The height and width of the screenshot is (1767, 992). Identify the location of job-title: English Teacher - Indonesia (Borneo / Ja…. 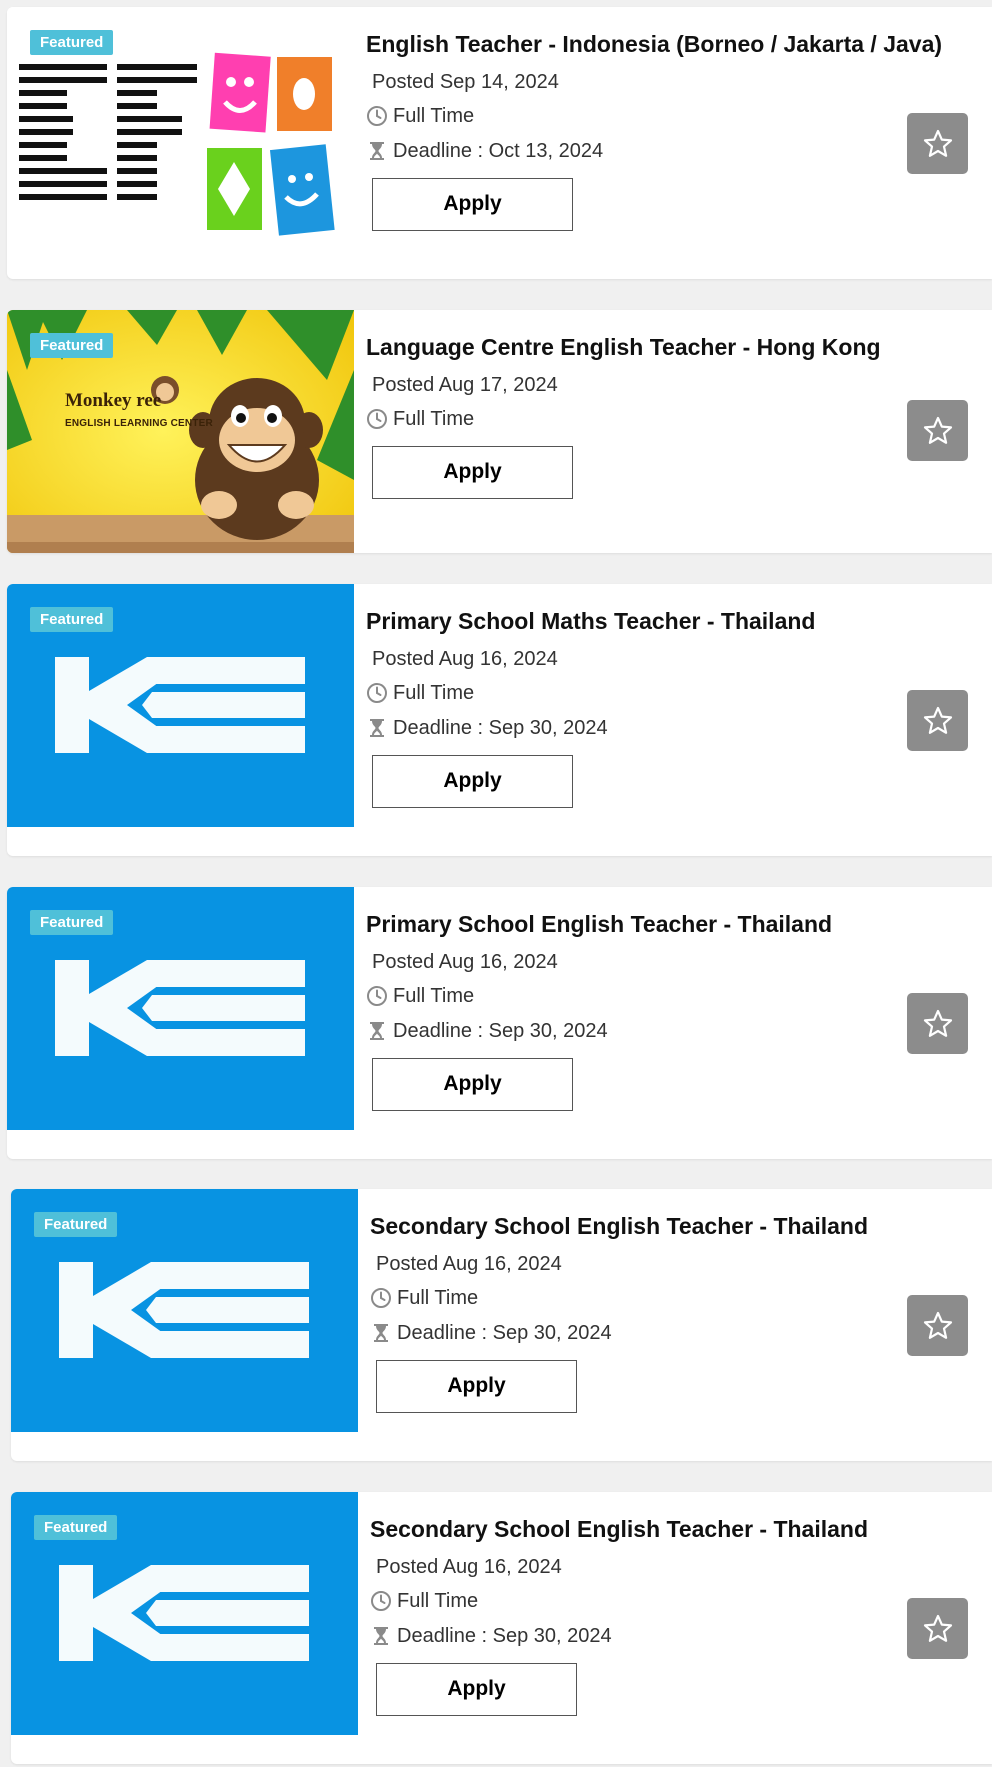
(679, 45).